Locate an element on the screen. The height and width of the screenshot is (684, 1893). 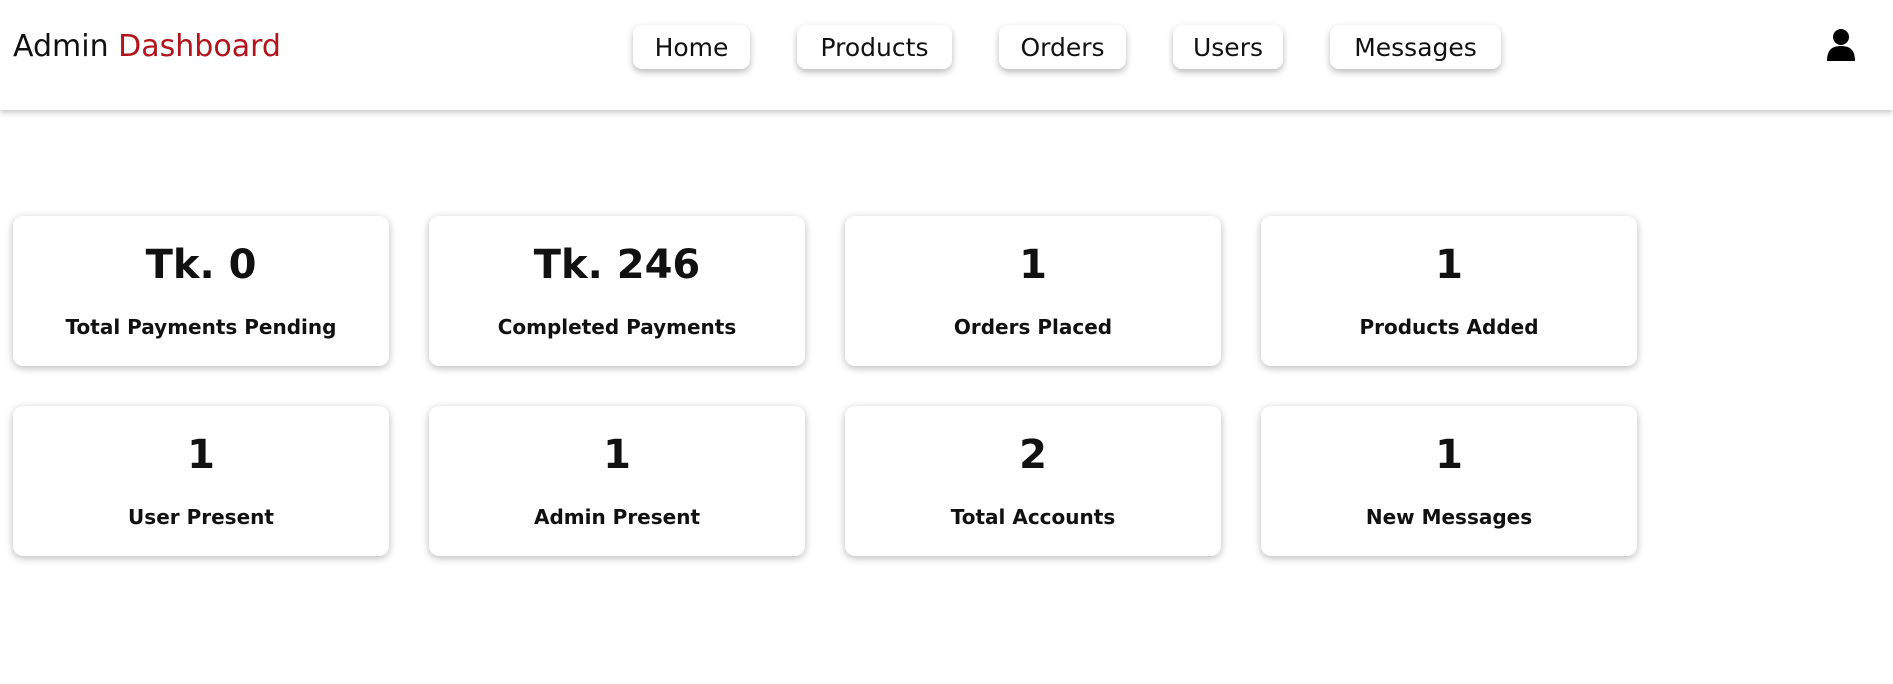
stat-card-payments-pending: Tk. 0 Total Payments Pending is located at coordinates (201, 291).